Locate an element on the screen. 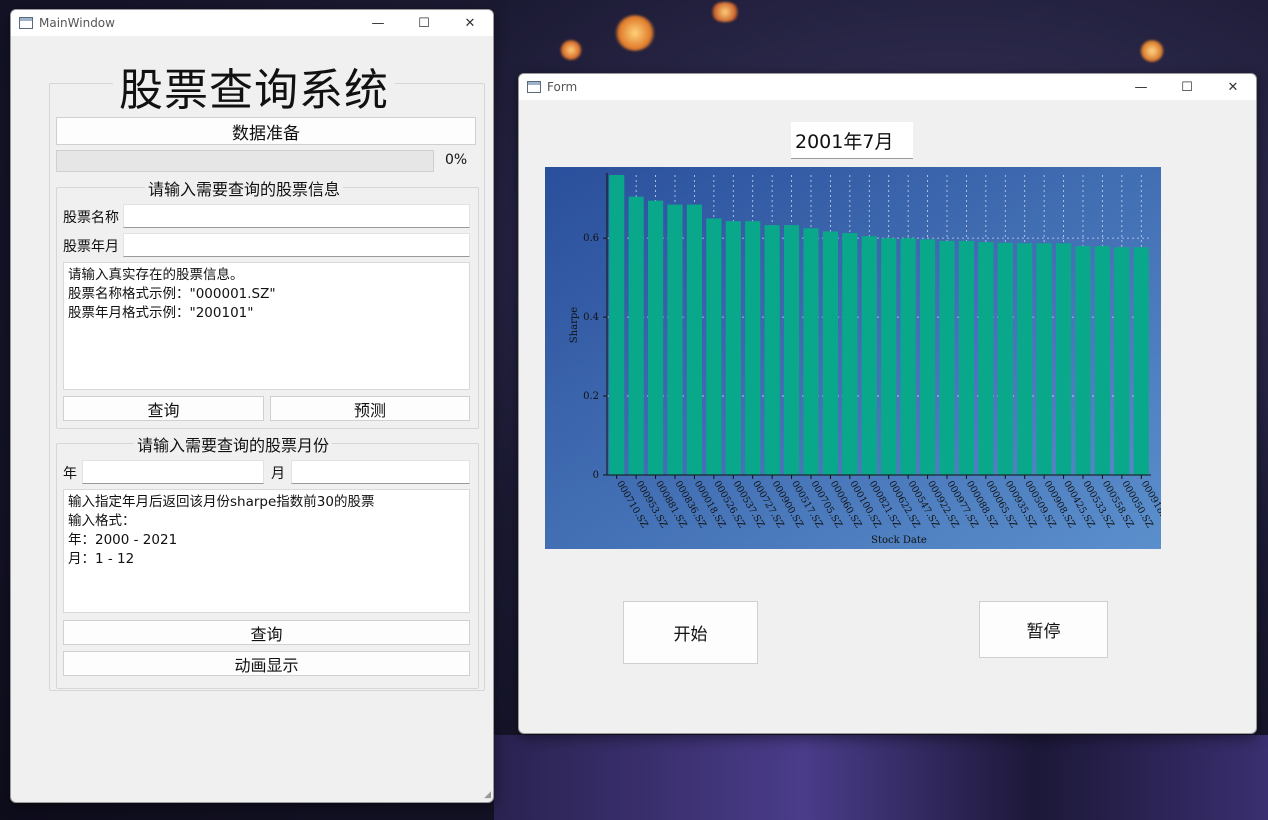 The width and height of the screenshot is (1268, 820). x-axis-label: Stock Date is located at coordinates (899, 540).